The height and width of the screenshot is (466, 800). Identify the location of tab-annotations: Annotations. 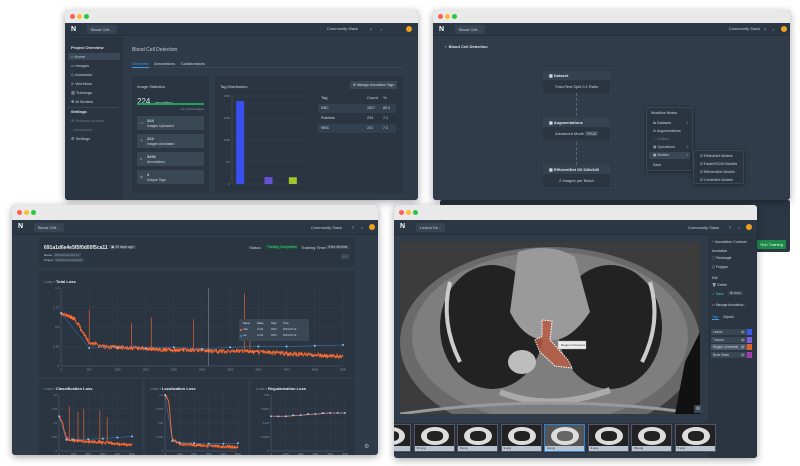
(164, 63).